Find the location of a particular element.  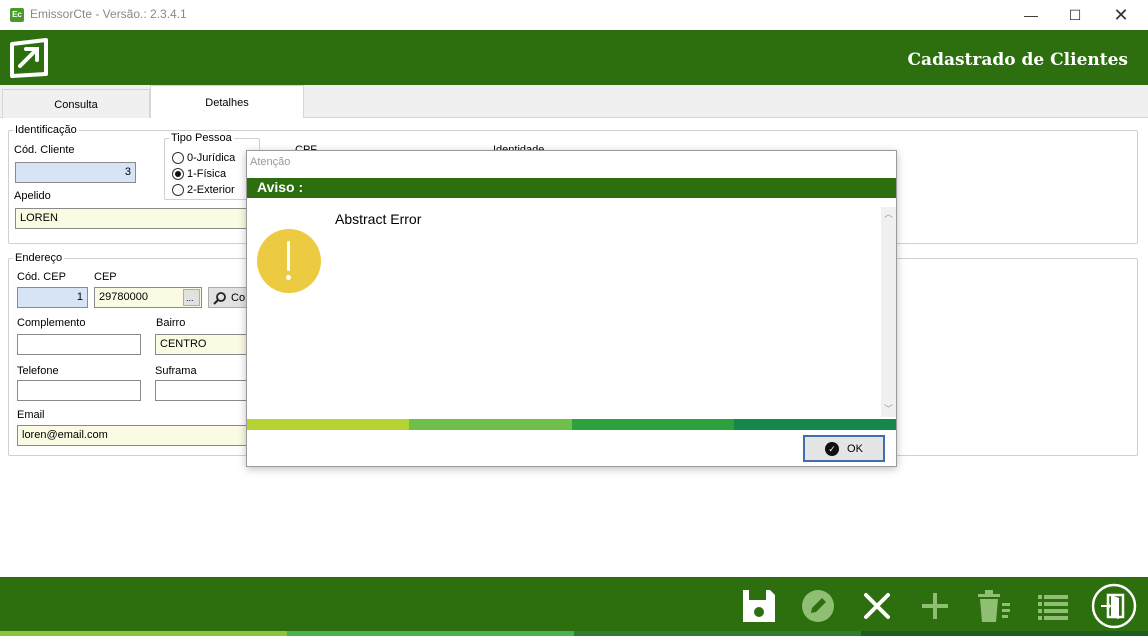

logo-icon is located at coordinates (29, 58).